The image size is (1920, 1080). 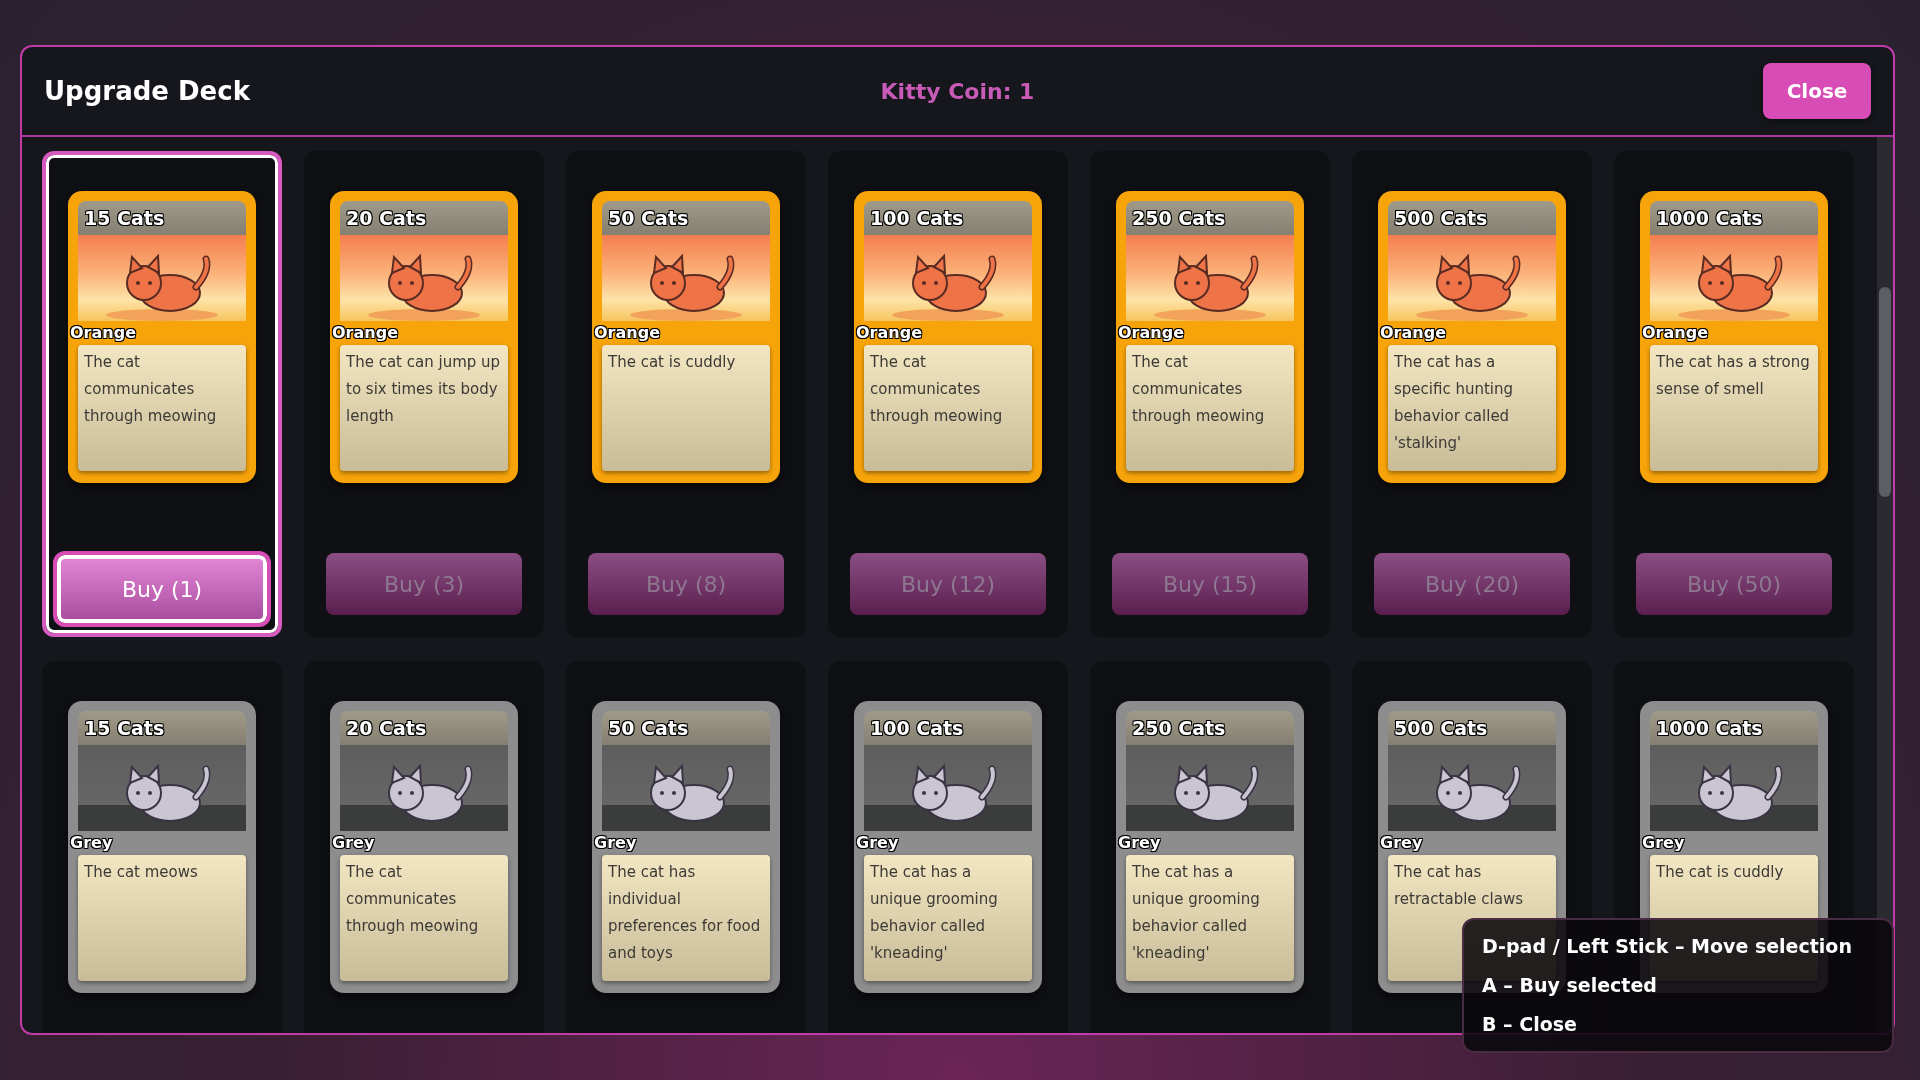 What do you see at coordinates (424, 847) in the screenshot?
I see `card-slot: 20 Cats Grey The cat communicates through meowing` at bounding box center [424, 847].